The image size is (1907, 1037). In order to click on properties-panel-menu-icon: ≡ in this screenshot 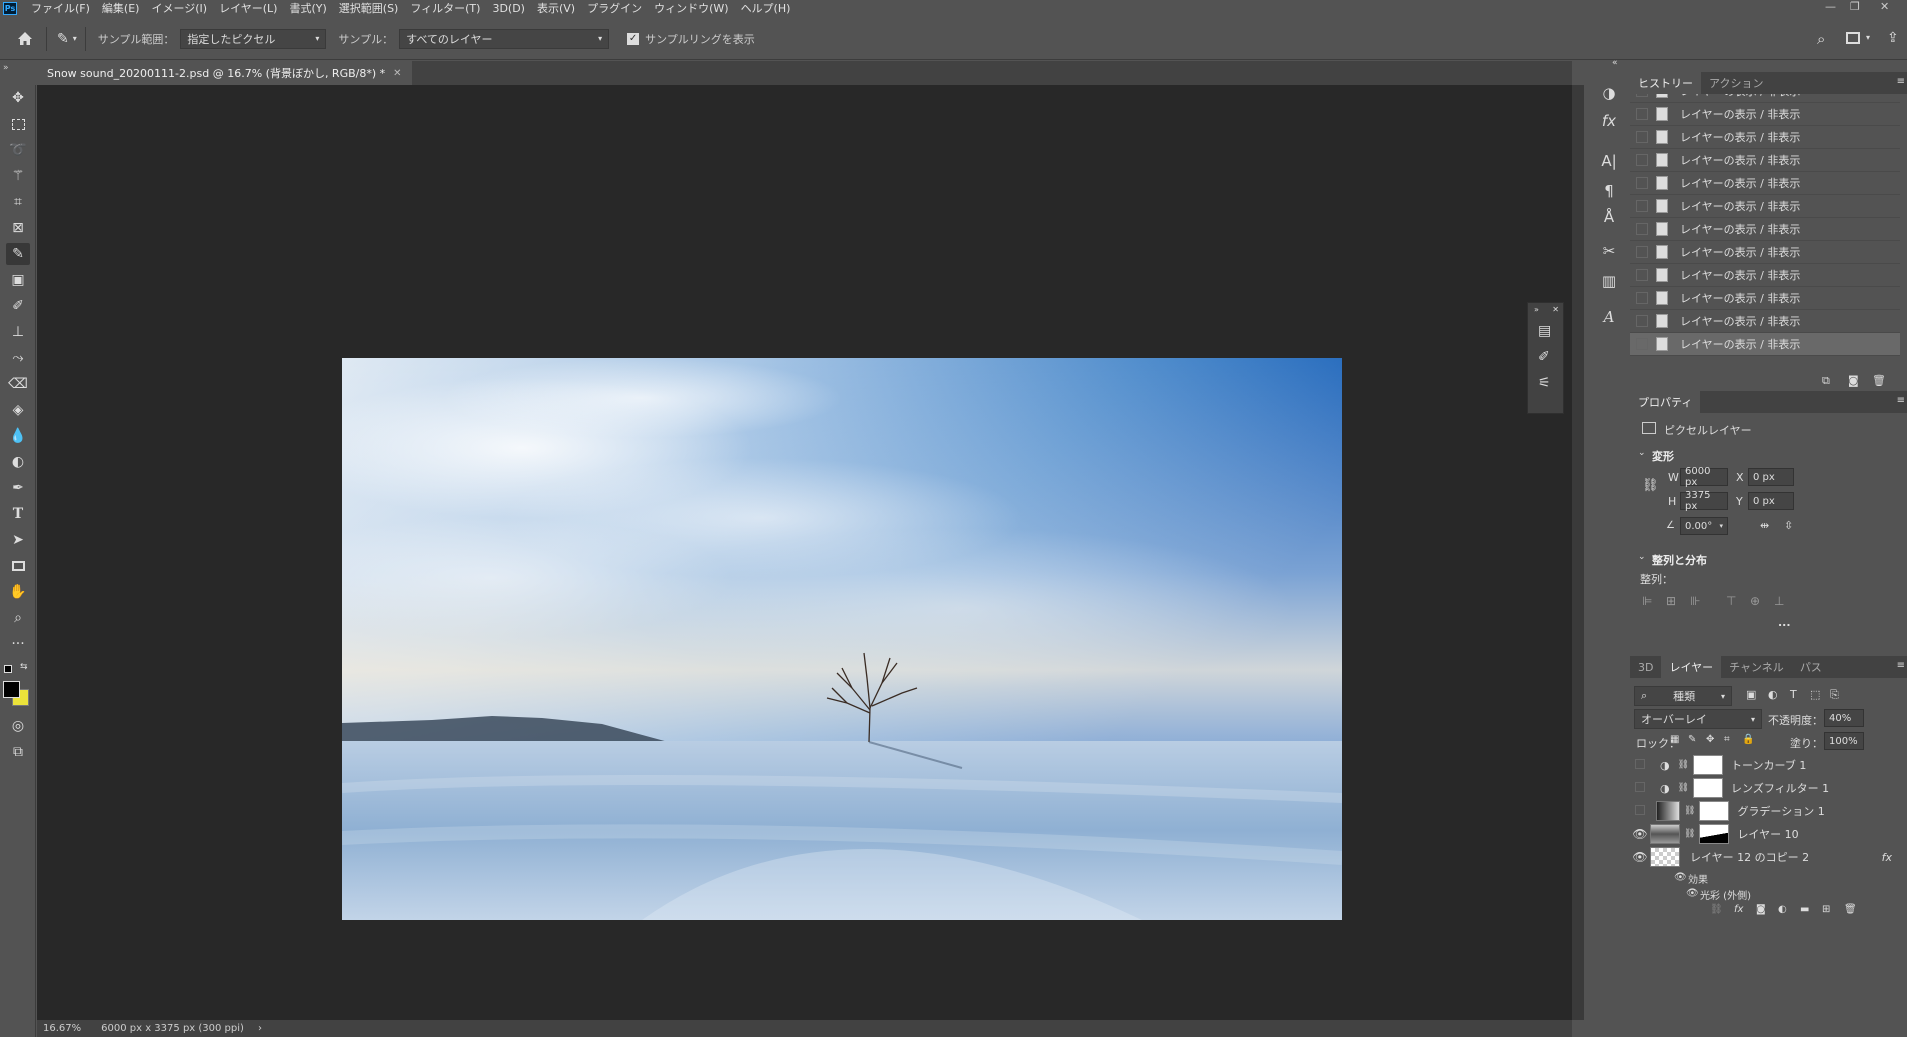, I will do `click(1901, 400)`.